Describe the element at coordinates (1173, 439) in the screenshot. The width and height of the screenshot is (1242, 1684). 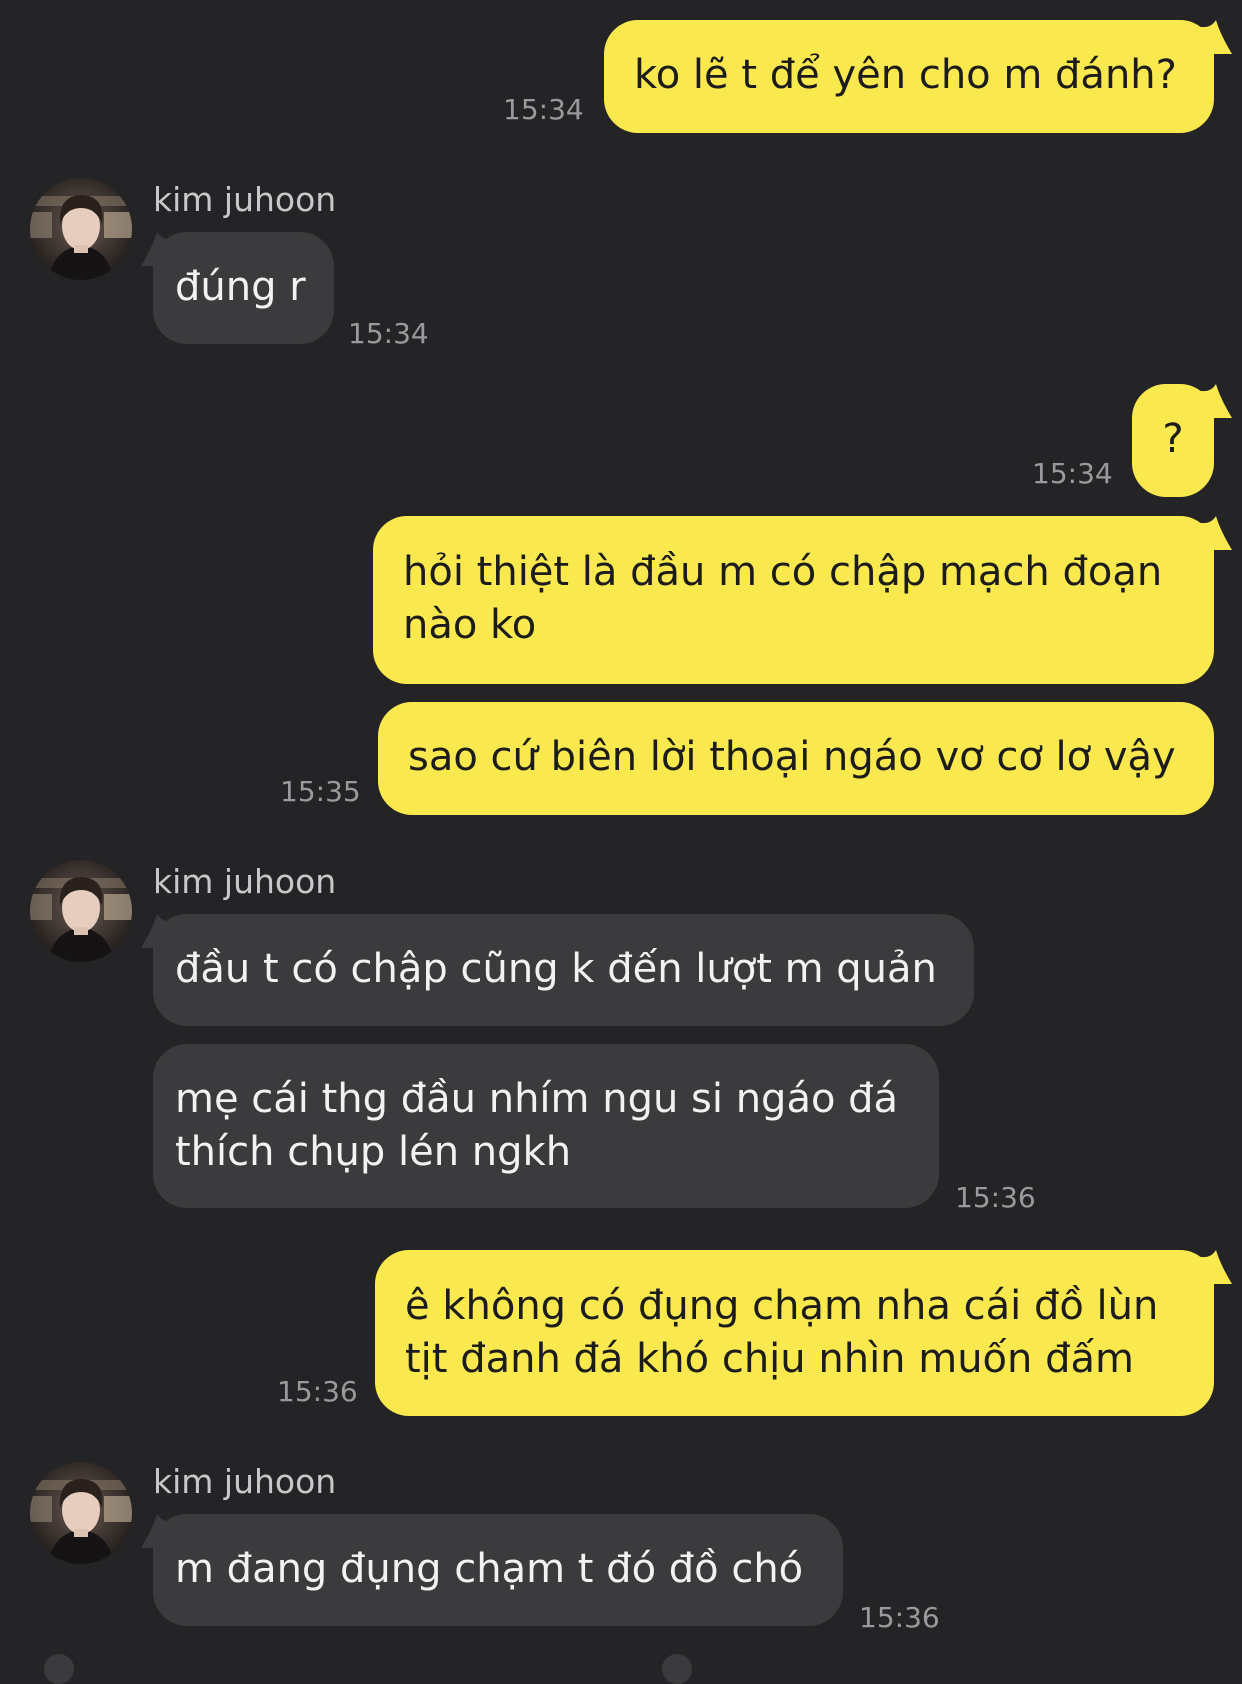
I see `message-text: ?` at that location.